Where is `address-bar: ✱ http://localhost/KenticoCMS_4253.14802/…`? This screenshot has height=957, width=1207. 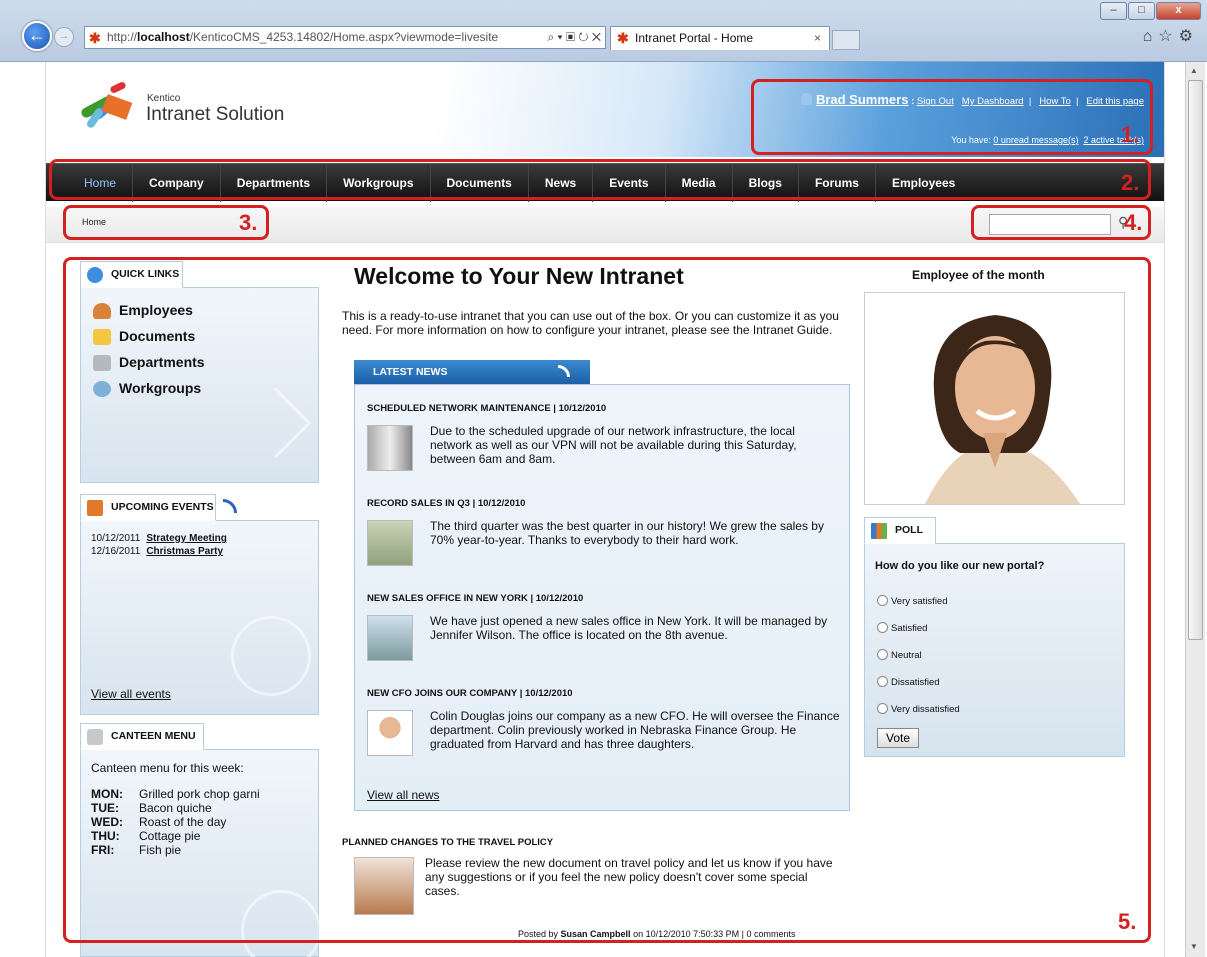
address-bar: ✱ http://localhost/KenticoCMS_4253.14802/… is located at coordinates (345, 37).